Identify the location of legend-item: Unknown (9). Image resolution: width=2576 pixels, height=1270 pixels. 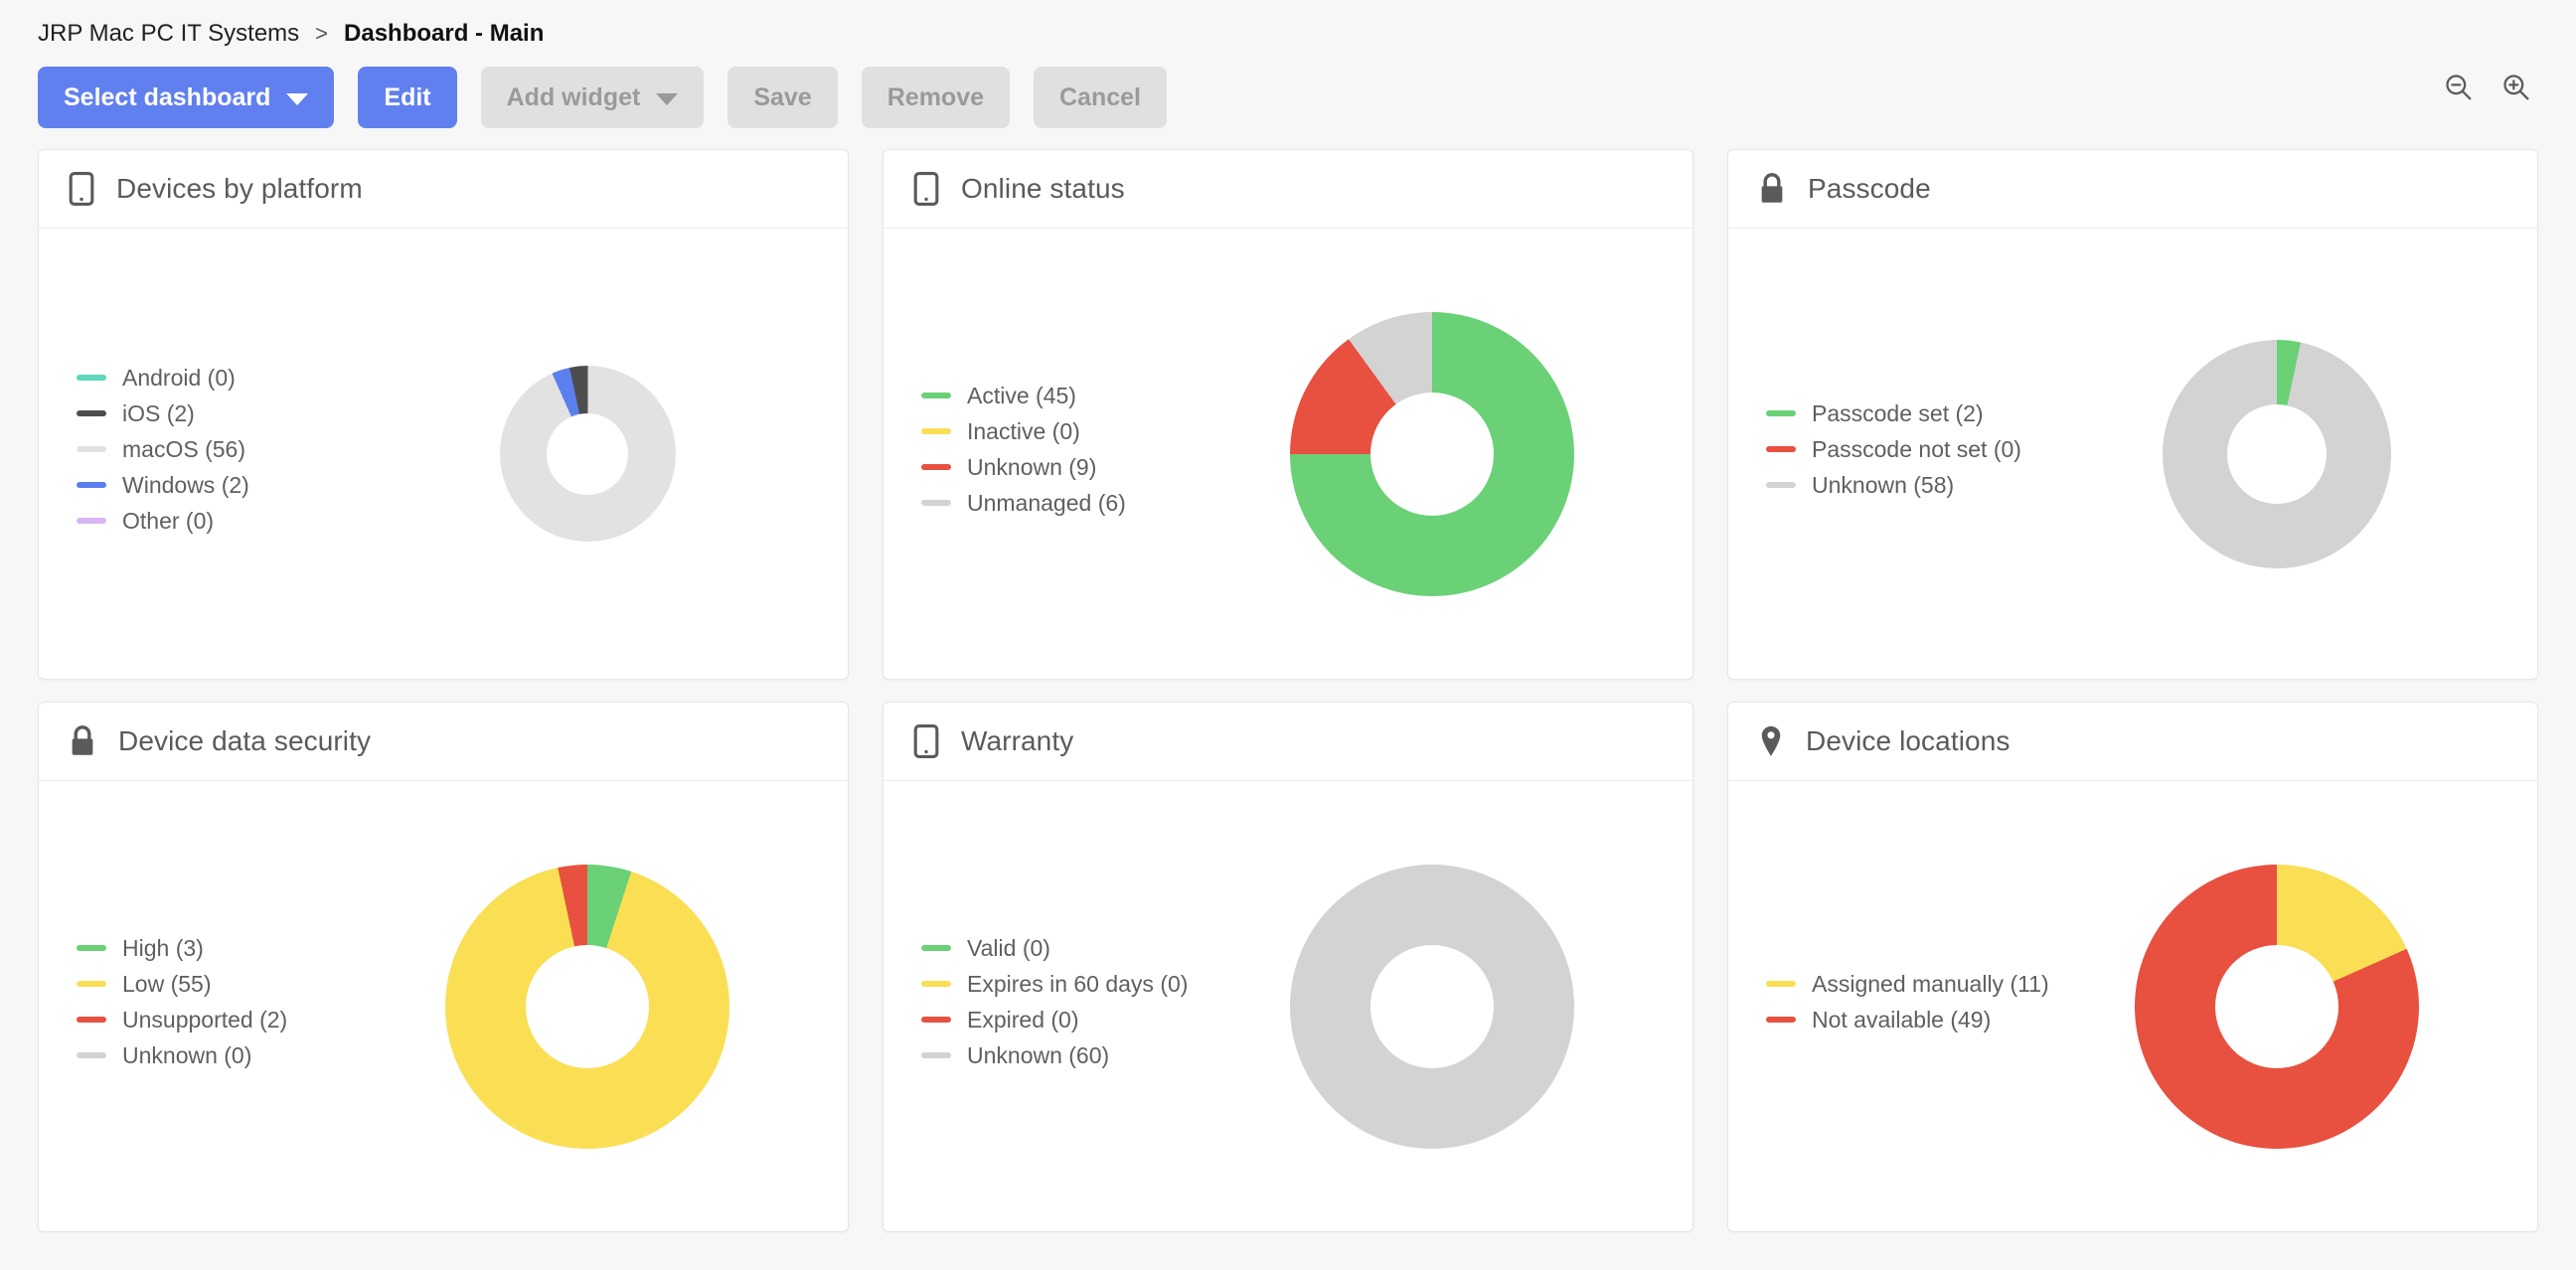
(1058, 467).